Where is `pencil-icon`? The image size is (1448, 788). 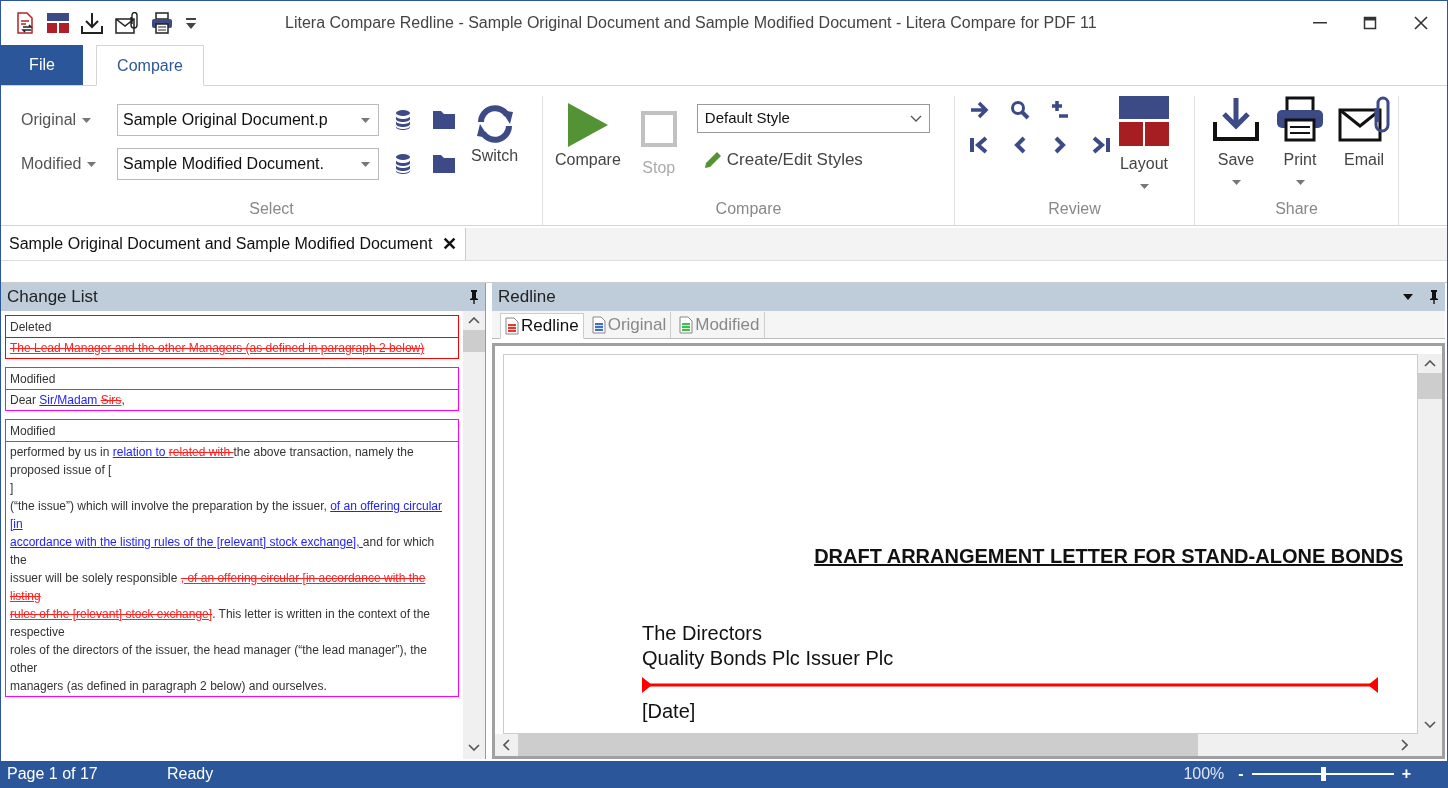
pencil-icon is located at coordinates (712, 159).